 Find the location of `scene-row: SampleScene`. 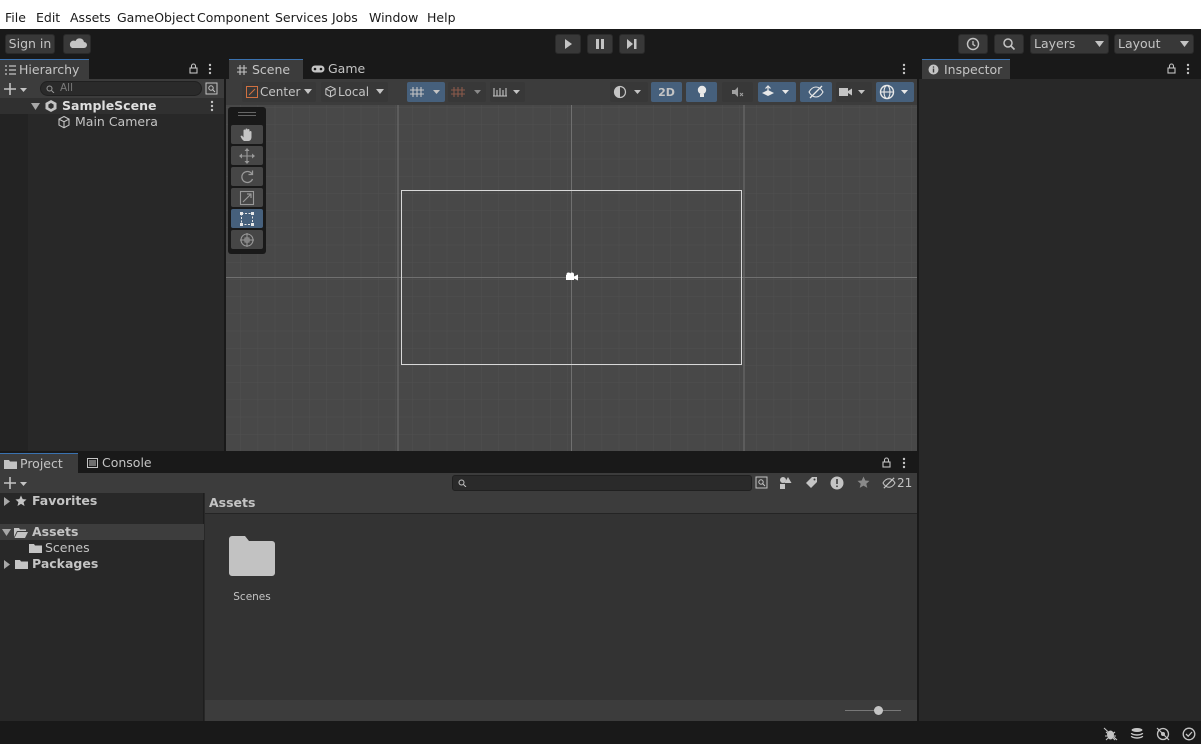

scene-row: SampleScene is located at coordinates (112, 106).